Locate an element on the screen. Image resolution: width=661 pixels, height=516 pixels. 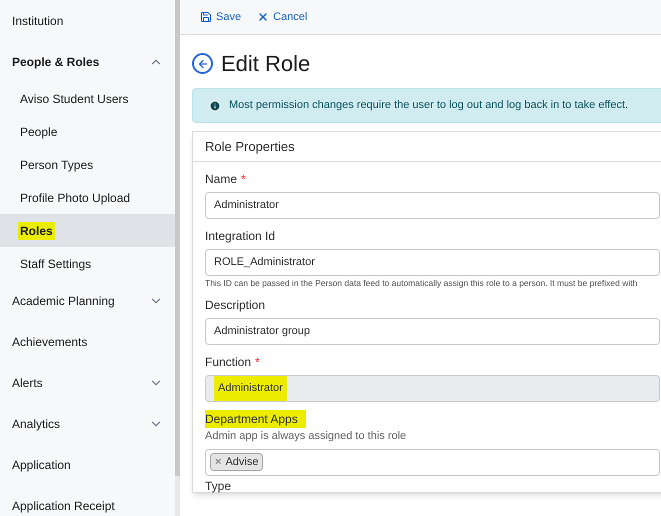
back-button is located at coordinates (202, 63).